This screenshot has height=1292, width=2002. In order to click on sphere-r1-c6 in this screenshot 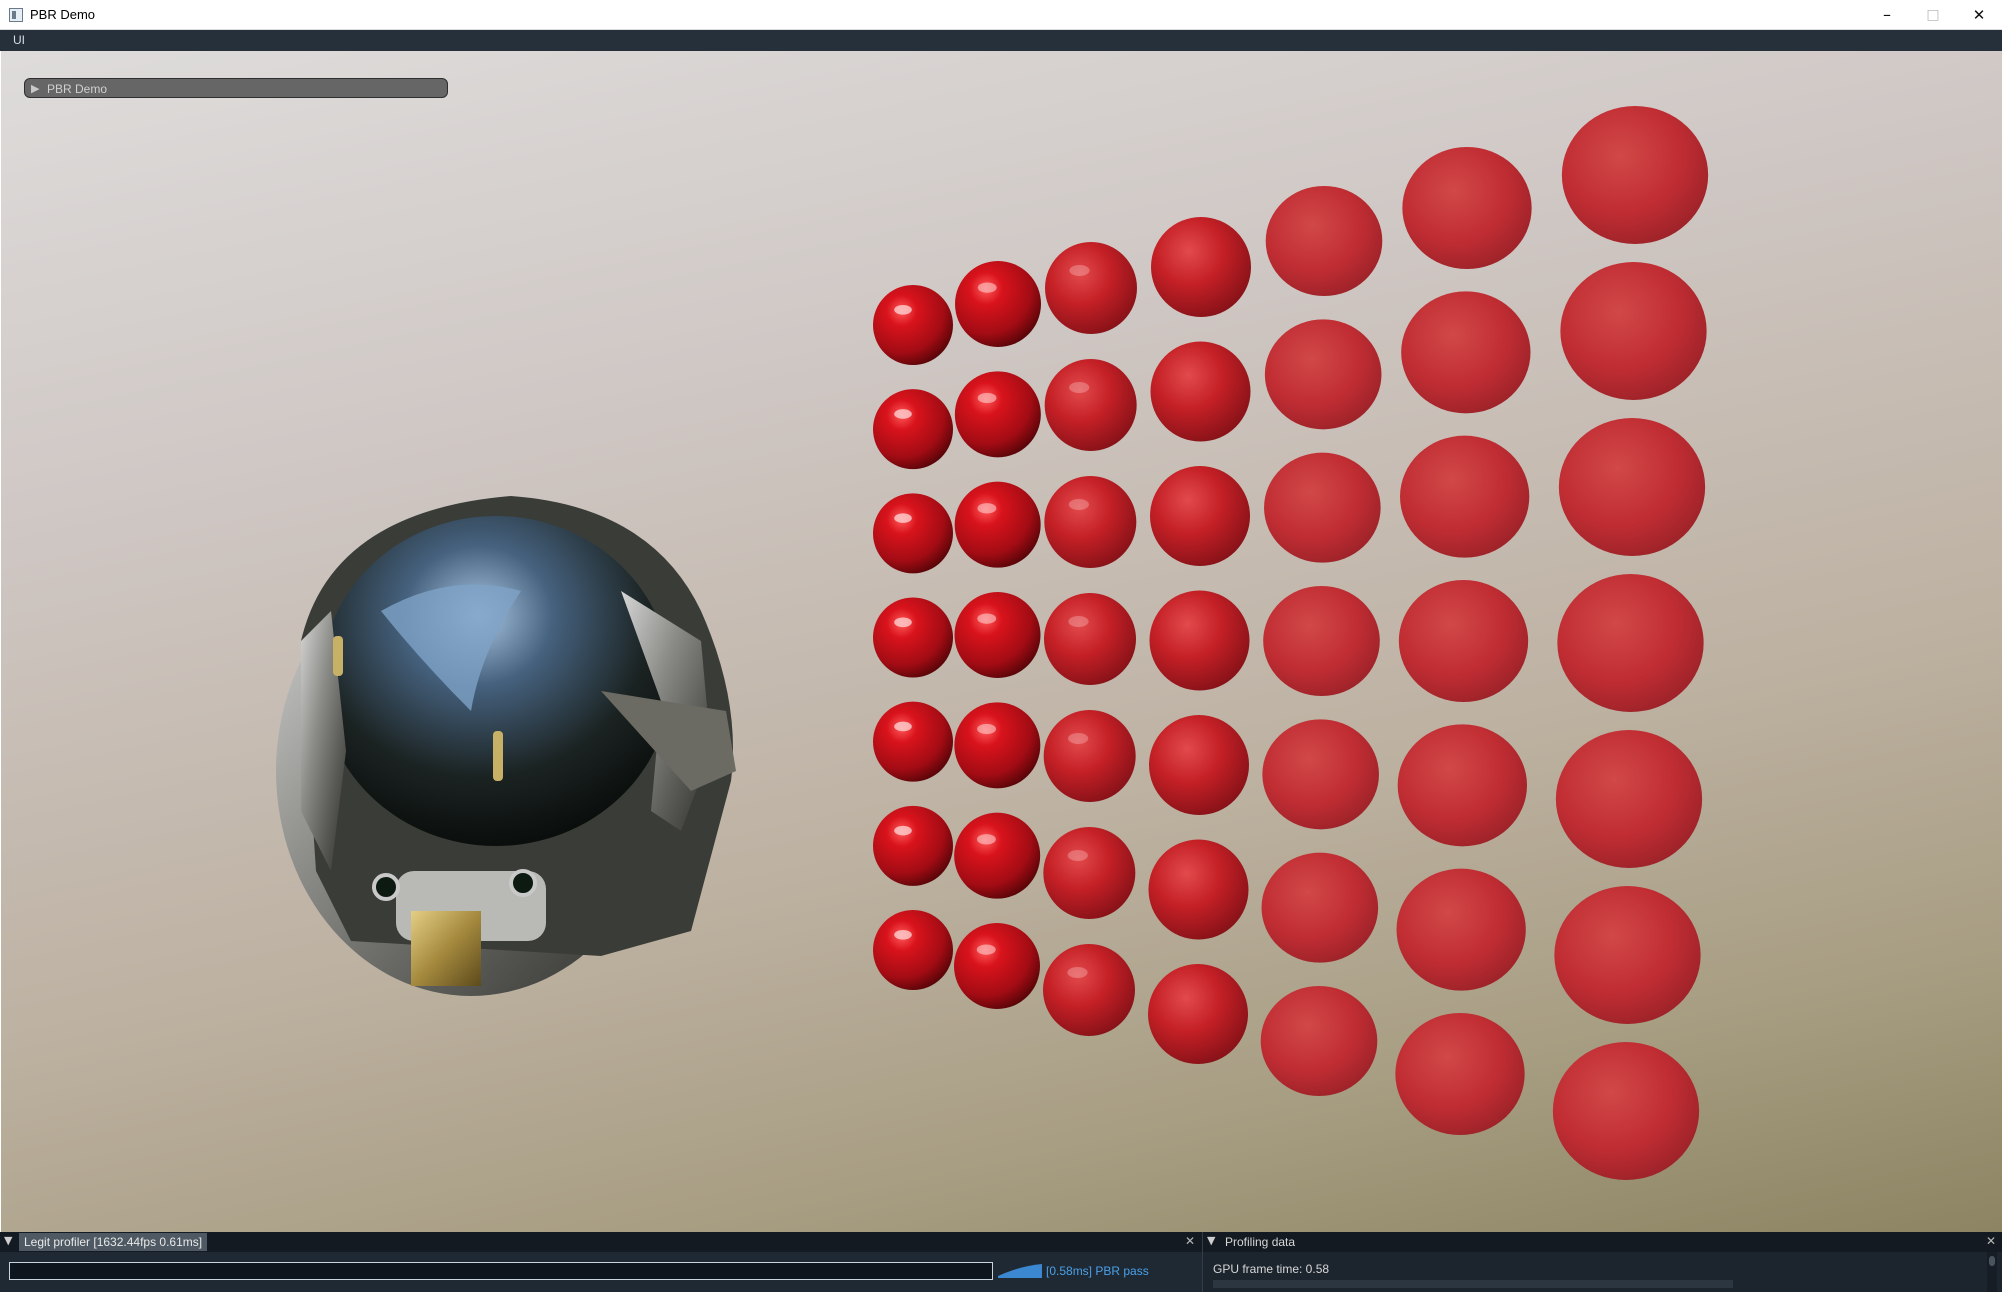, I will do `click(1467, 208)`.